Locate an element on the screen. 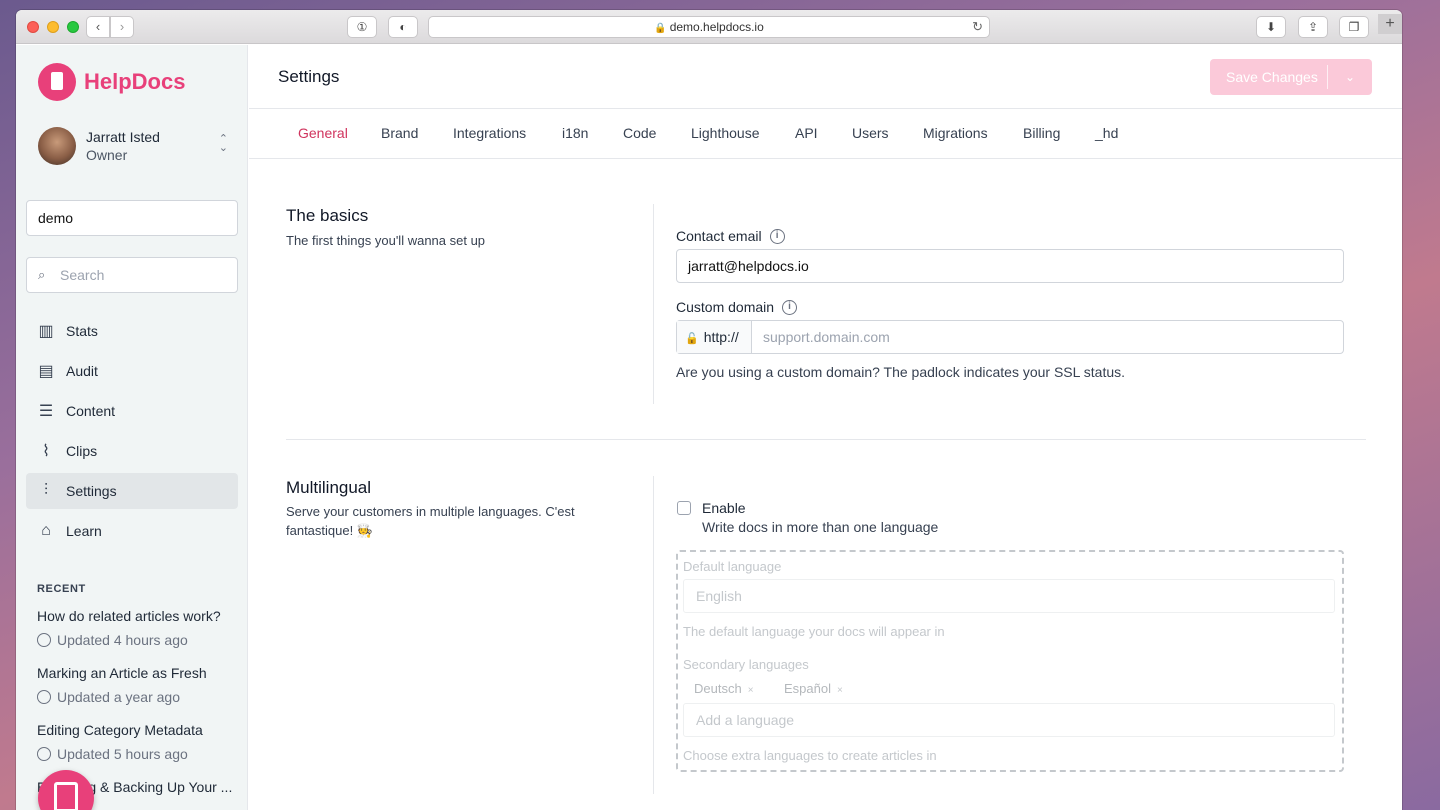 This screenshot has height=810, width=1440. sidebar-item-label: Content is located at coordinates (91, 411).